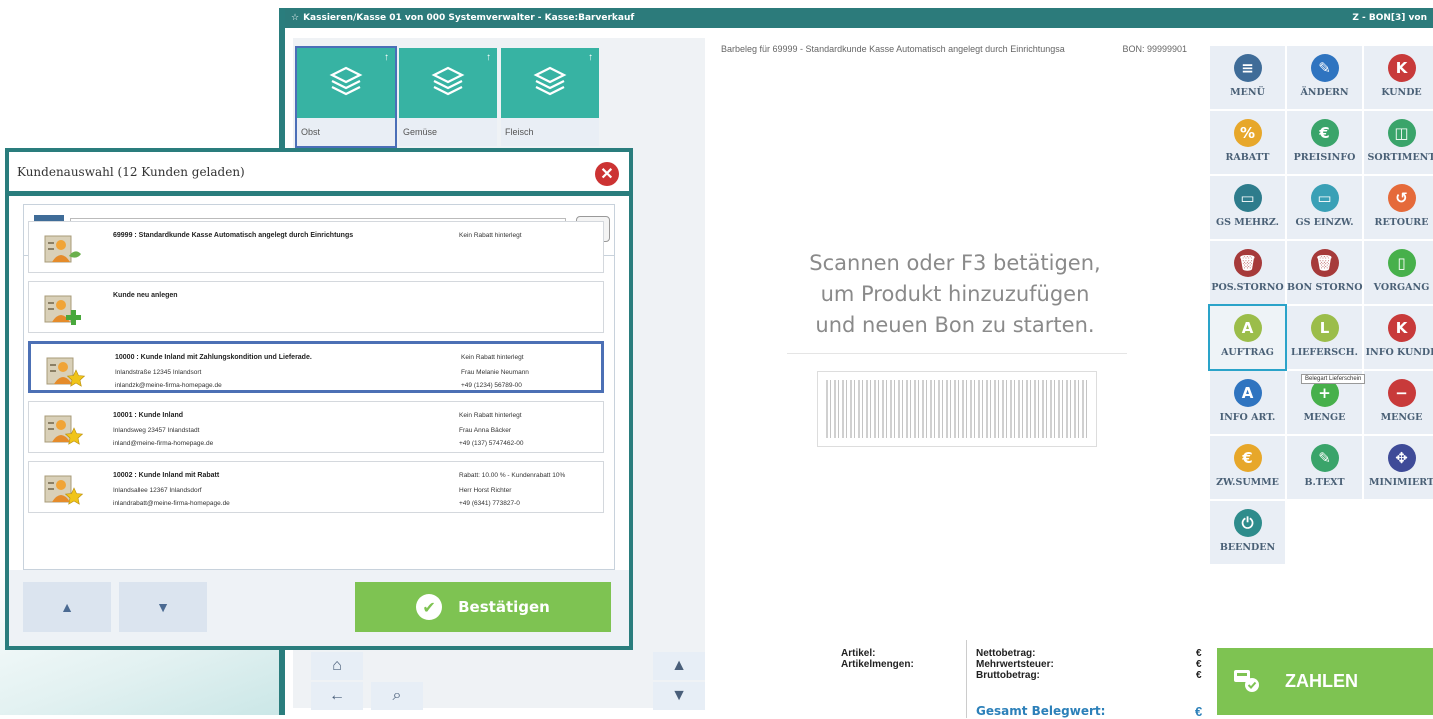  Describe the element at coordinates (1199, 653) in the screenshot. I see `netto-currency: €` at that location.